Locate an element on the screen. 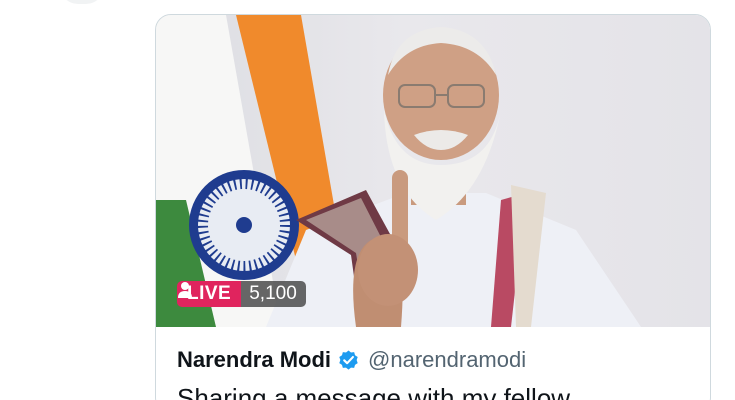  author-row: Narendra Modi @narendramodi is located at coordinates (351, 360).